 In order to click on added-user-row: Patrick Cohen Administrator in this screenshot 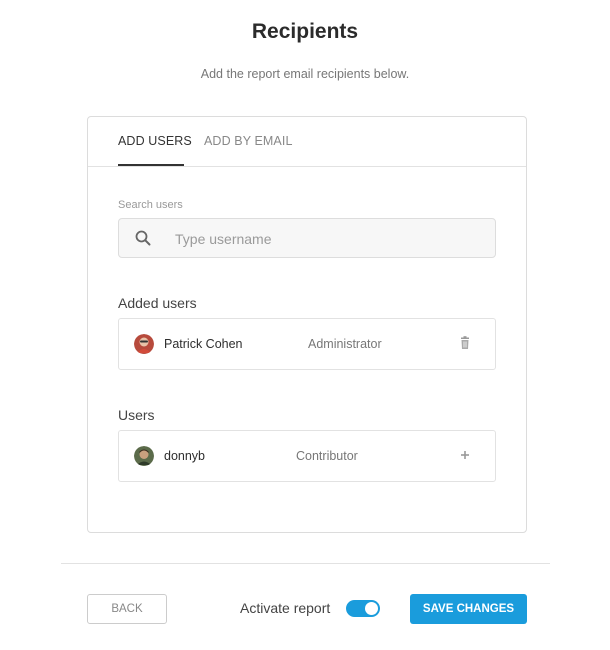, I will do `click(307, 344)`.